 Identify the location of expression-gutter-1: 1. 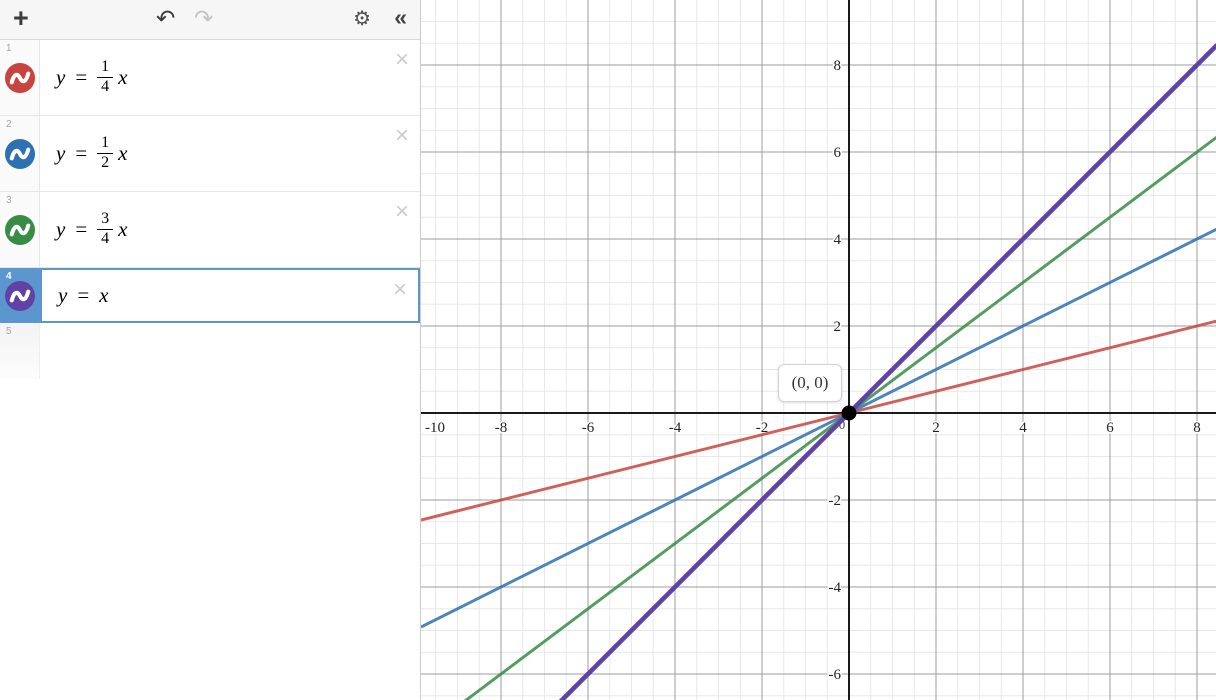
(20, 77).